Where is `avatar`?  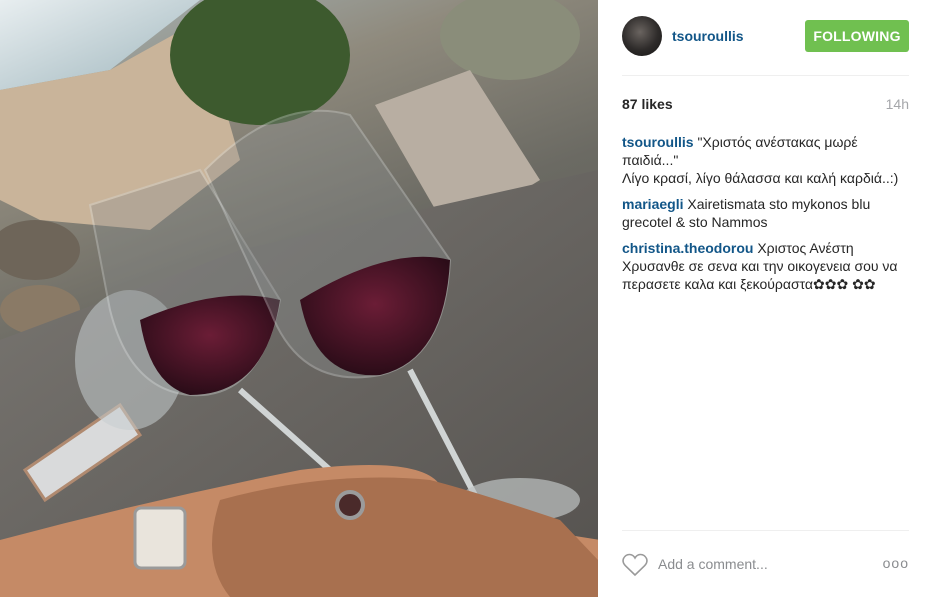
avatar is located at coordinates (642, 36).